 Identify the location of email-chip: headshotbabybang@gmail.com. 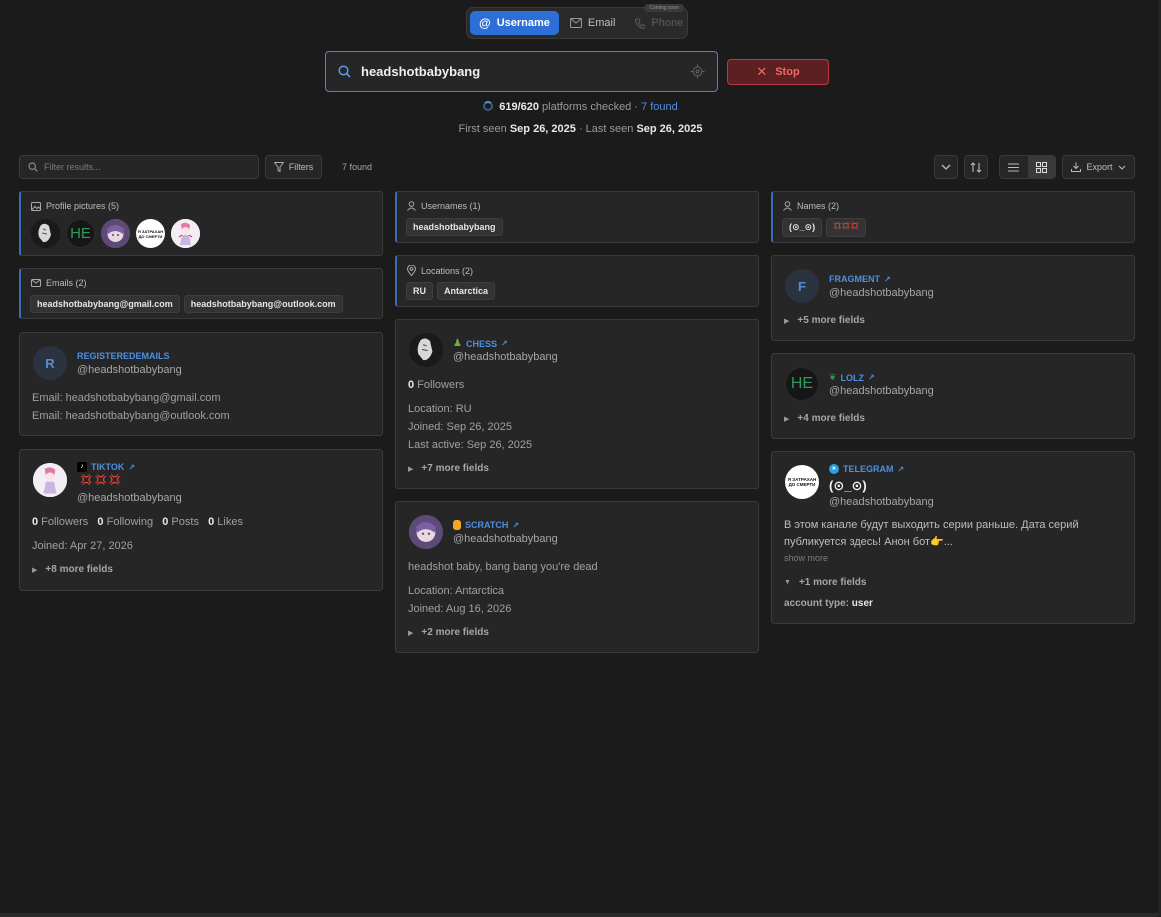
(105, 304).